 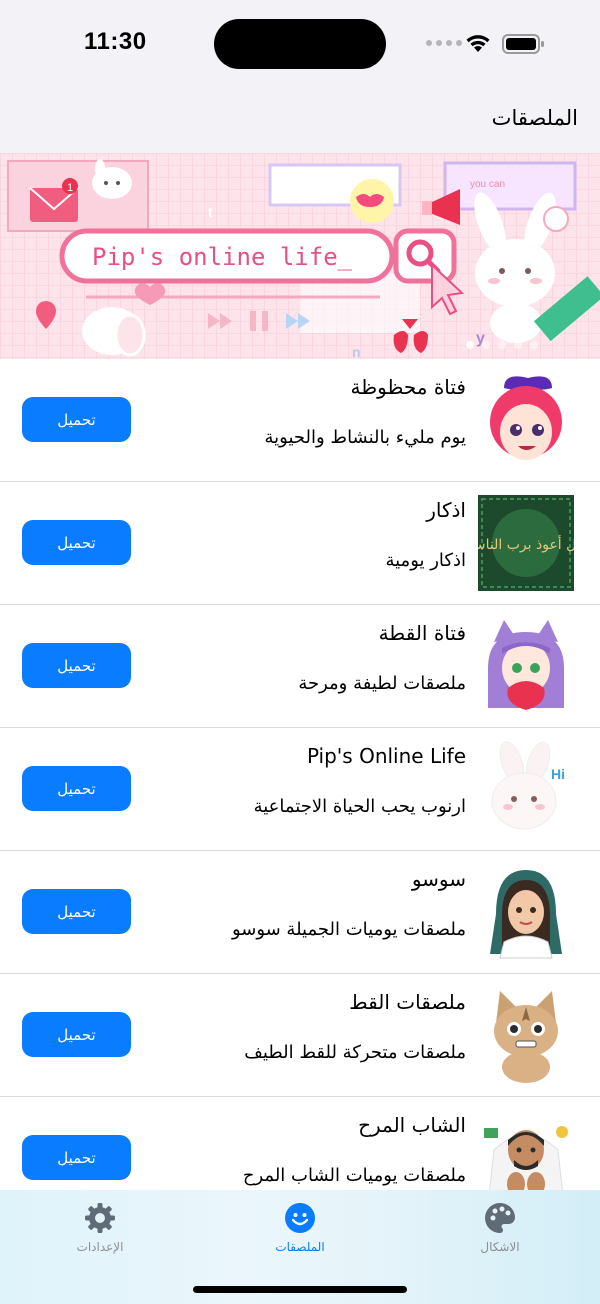 I want to click on tab-shapes-label: الاشكال, so click(x=500, y=1247).